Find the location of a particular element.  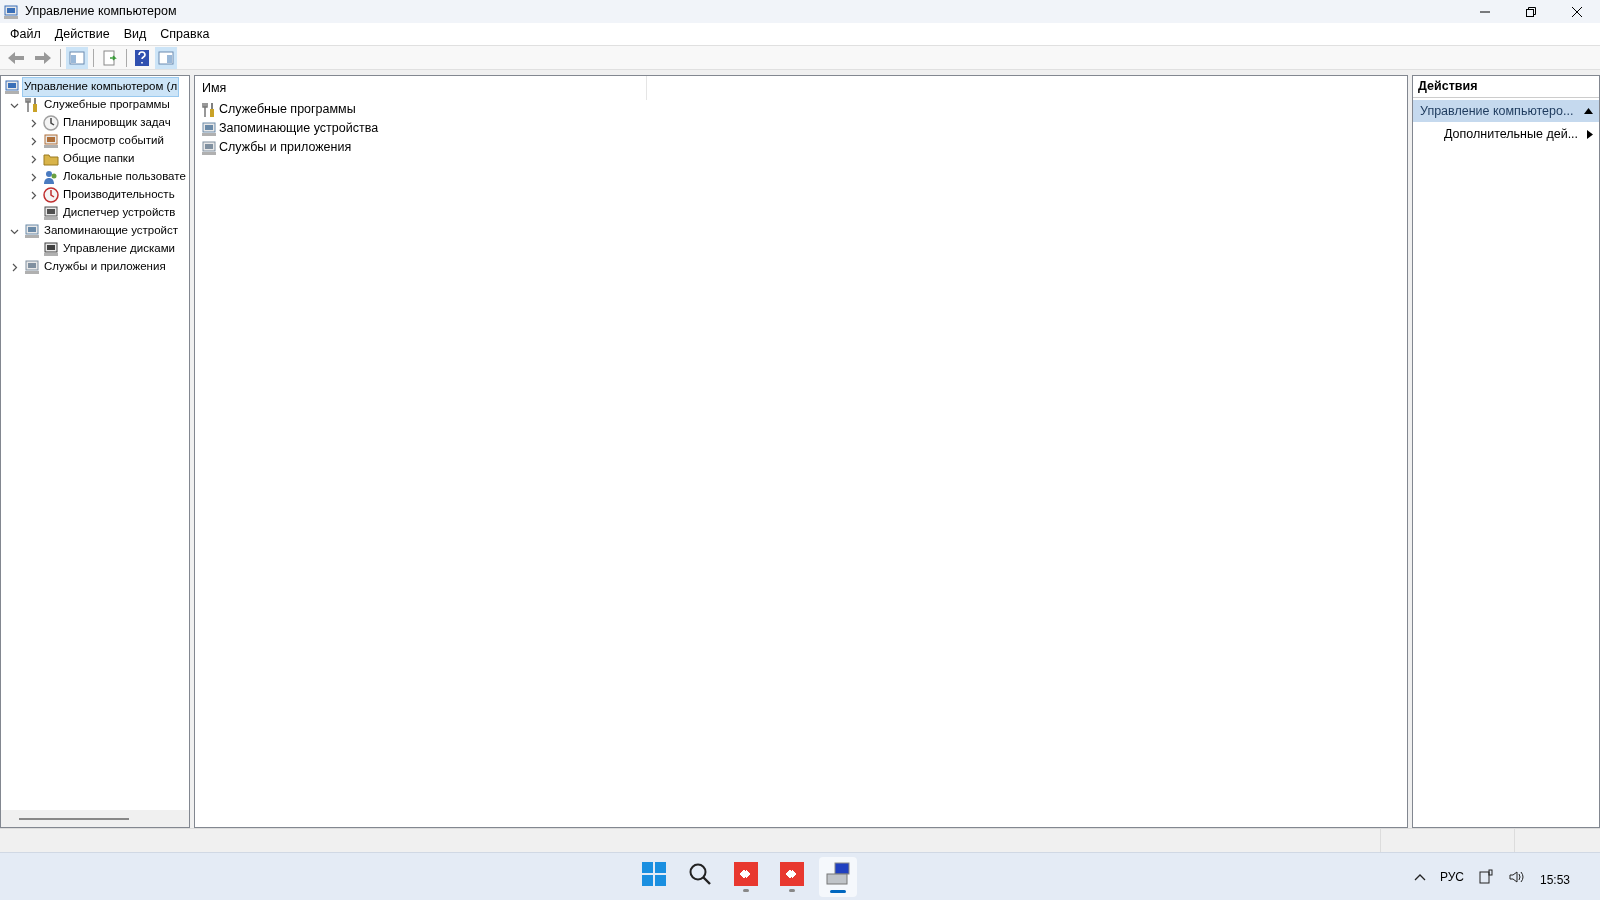

tree-item: Запоминающие устройст is located at coordinates (111, 231).